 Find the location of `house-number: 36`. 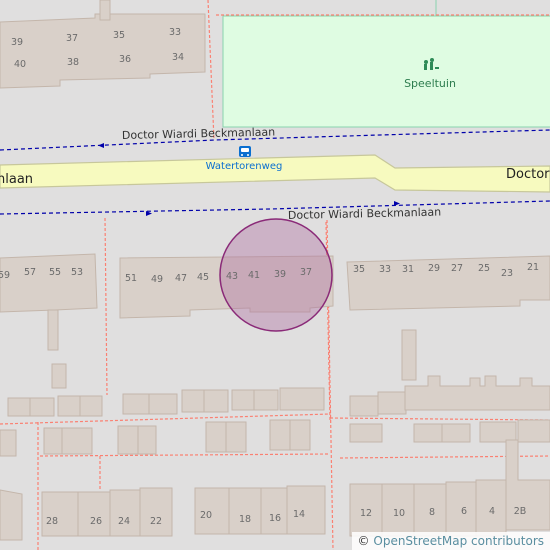

house-number: 36 is located at coordinates (125, 59).